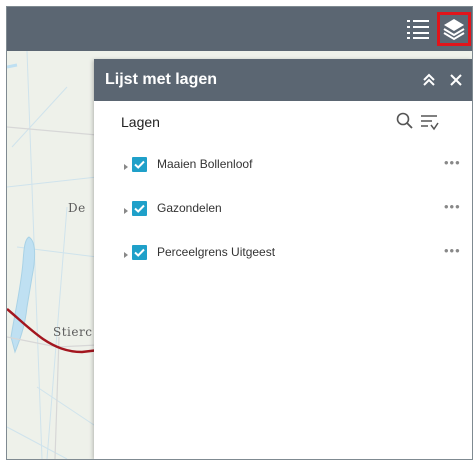 This screenshot has width=475, height=462. What do you see at coordinates (283, 211) in the screenshot?
I see `layer-row: Gazondelen •••` at bounding box center [283, 211].